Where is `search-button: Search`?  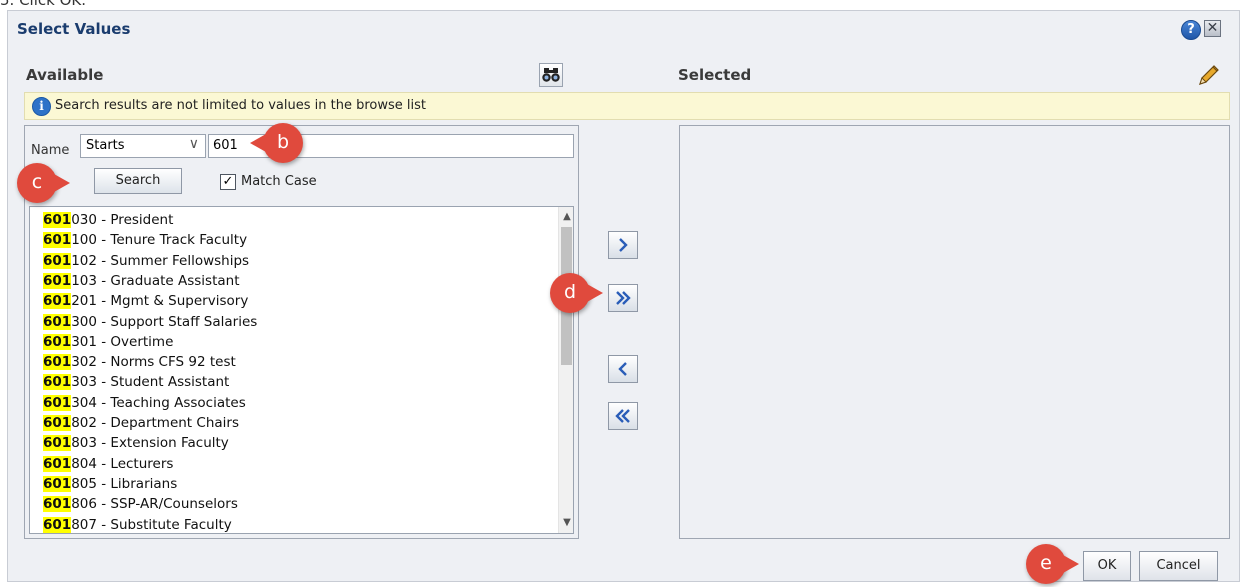 search-button: Search is located at coordinates (138, 181).